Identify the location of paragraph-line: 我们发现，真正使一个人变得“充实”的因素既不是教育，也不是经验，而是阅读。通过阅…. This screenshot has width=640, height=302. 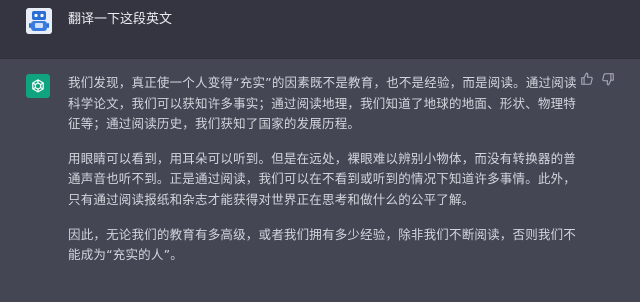
(322, 82).